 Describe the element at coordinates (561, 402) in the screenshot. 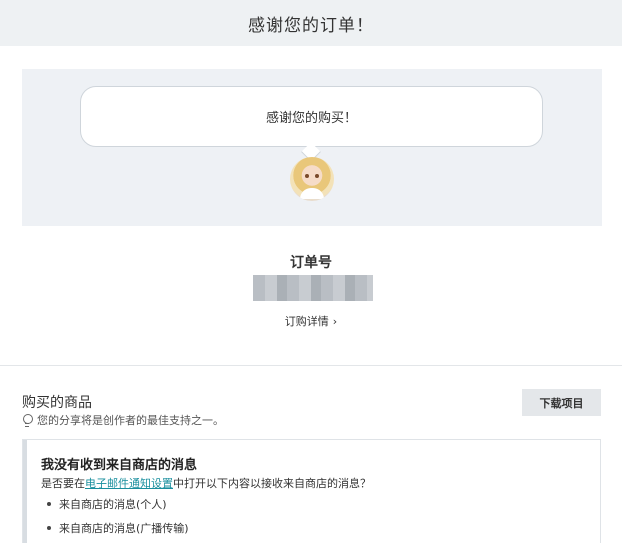

I see `download-items-button: 下载项目` at that location.